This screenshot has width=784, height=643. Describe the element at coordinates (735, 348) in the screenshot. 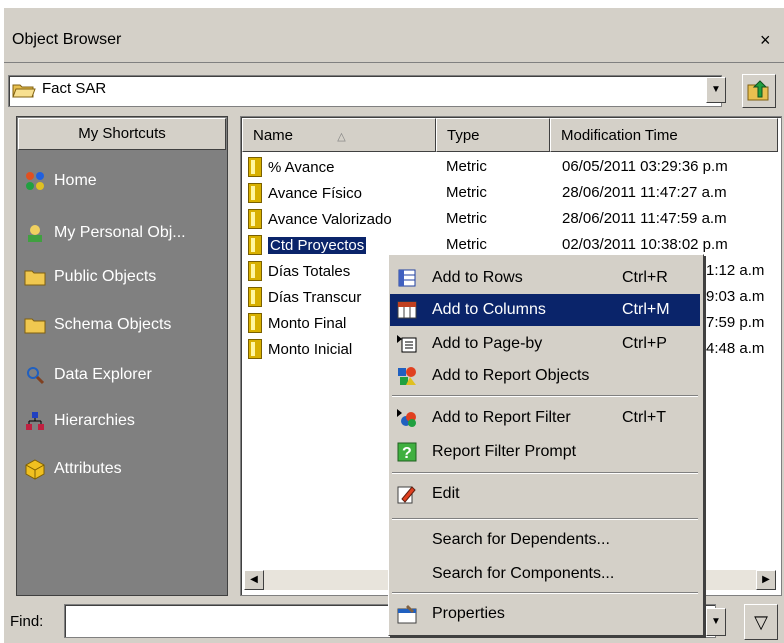

I see `row-time: 4:48 a.m` at that location.